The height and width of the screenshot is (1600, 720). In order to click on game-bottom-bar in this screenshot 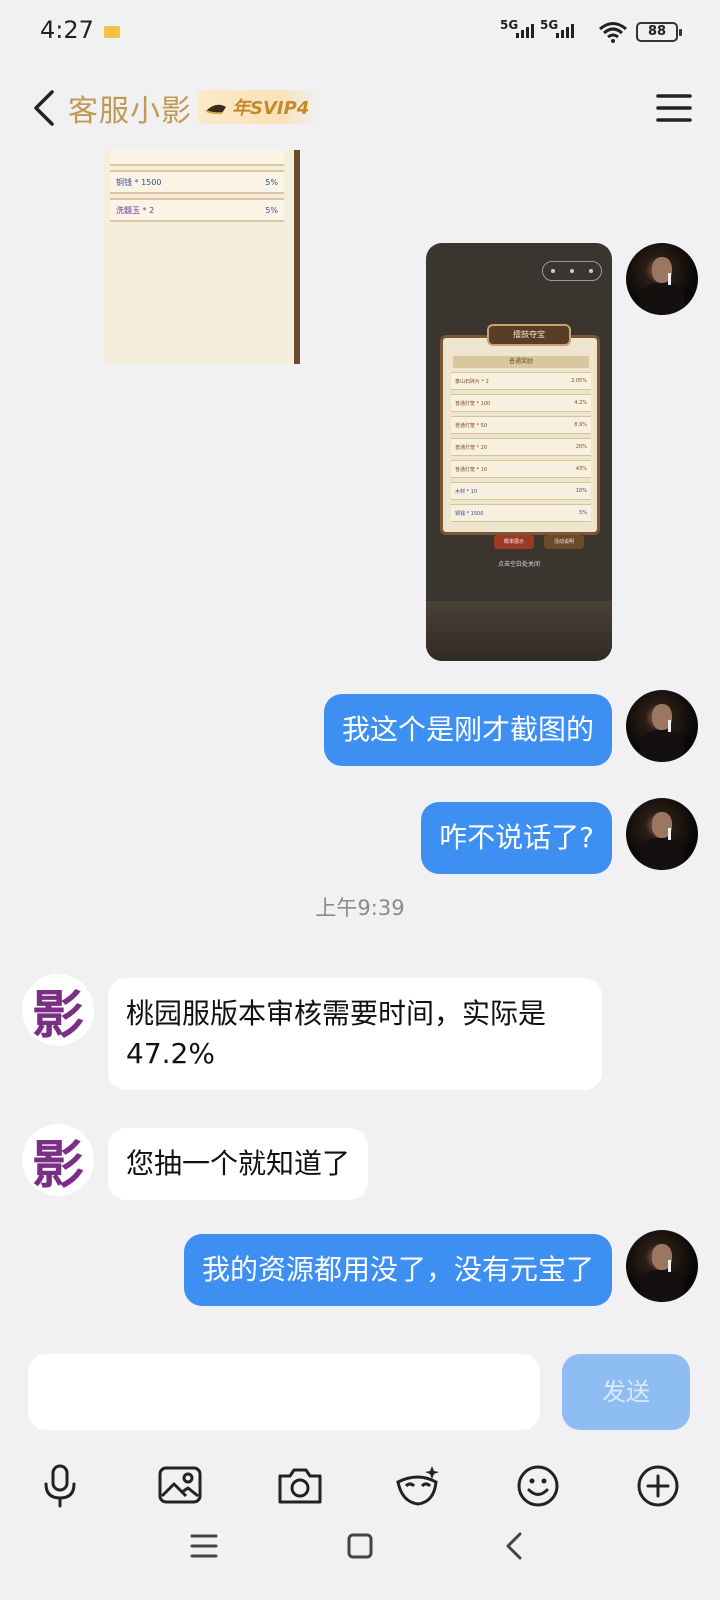, I will do `click(519, 631)`.